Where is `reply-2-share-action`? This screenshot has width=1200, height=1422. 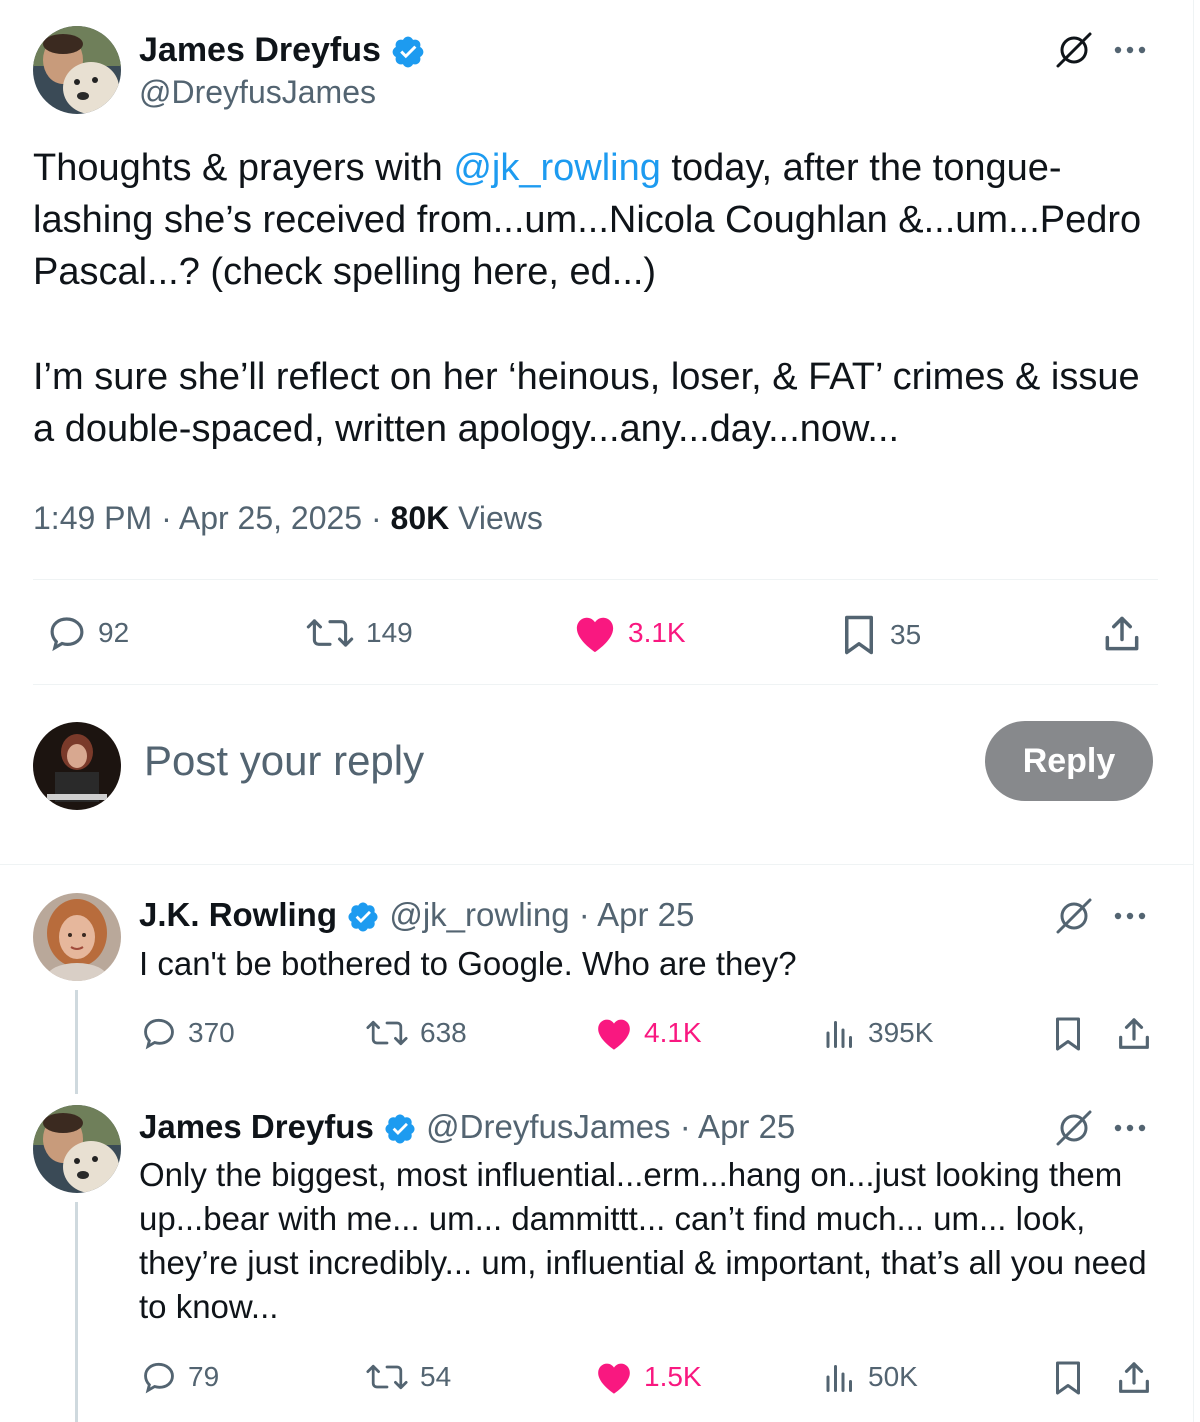 reply-2-share-action is located at coordinates (1134, 1378).